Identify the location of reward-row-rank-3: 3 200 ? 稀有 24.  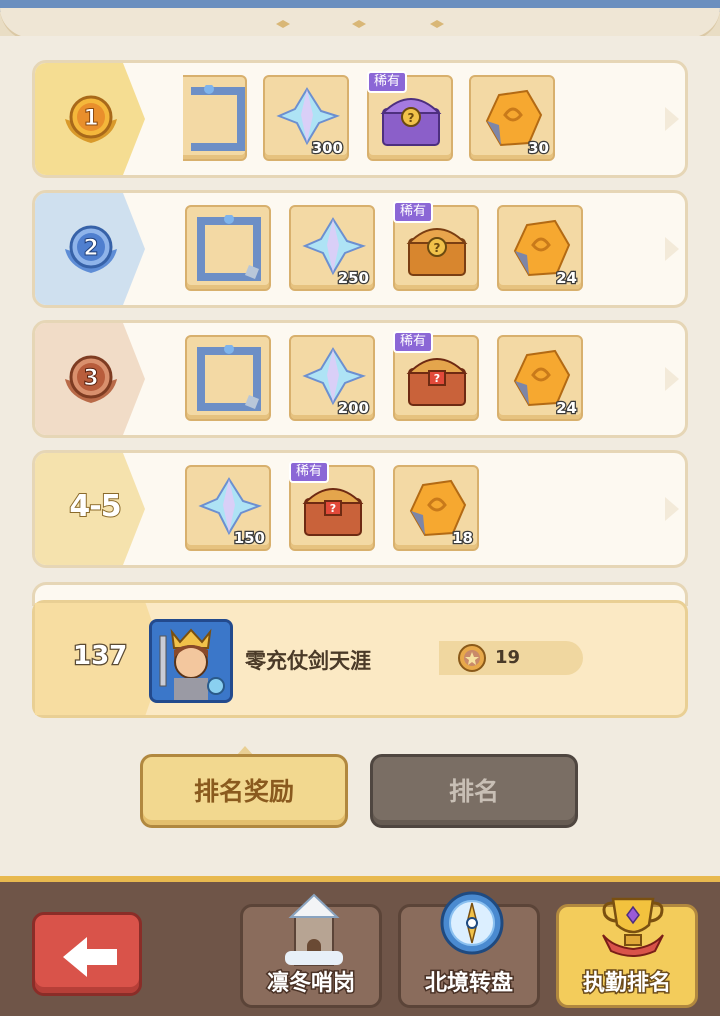
(360, 379).